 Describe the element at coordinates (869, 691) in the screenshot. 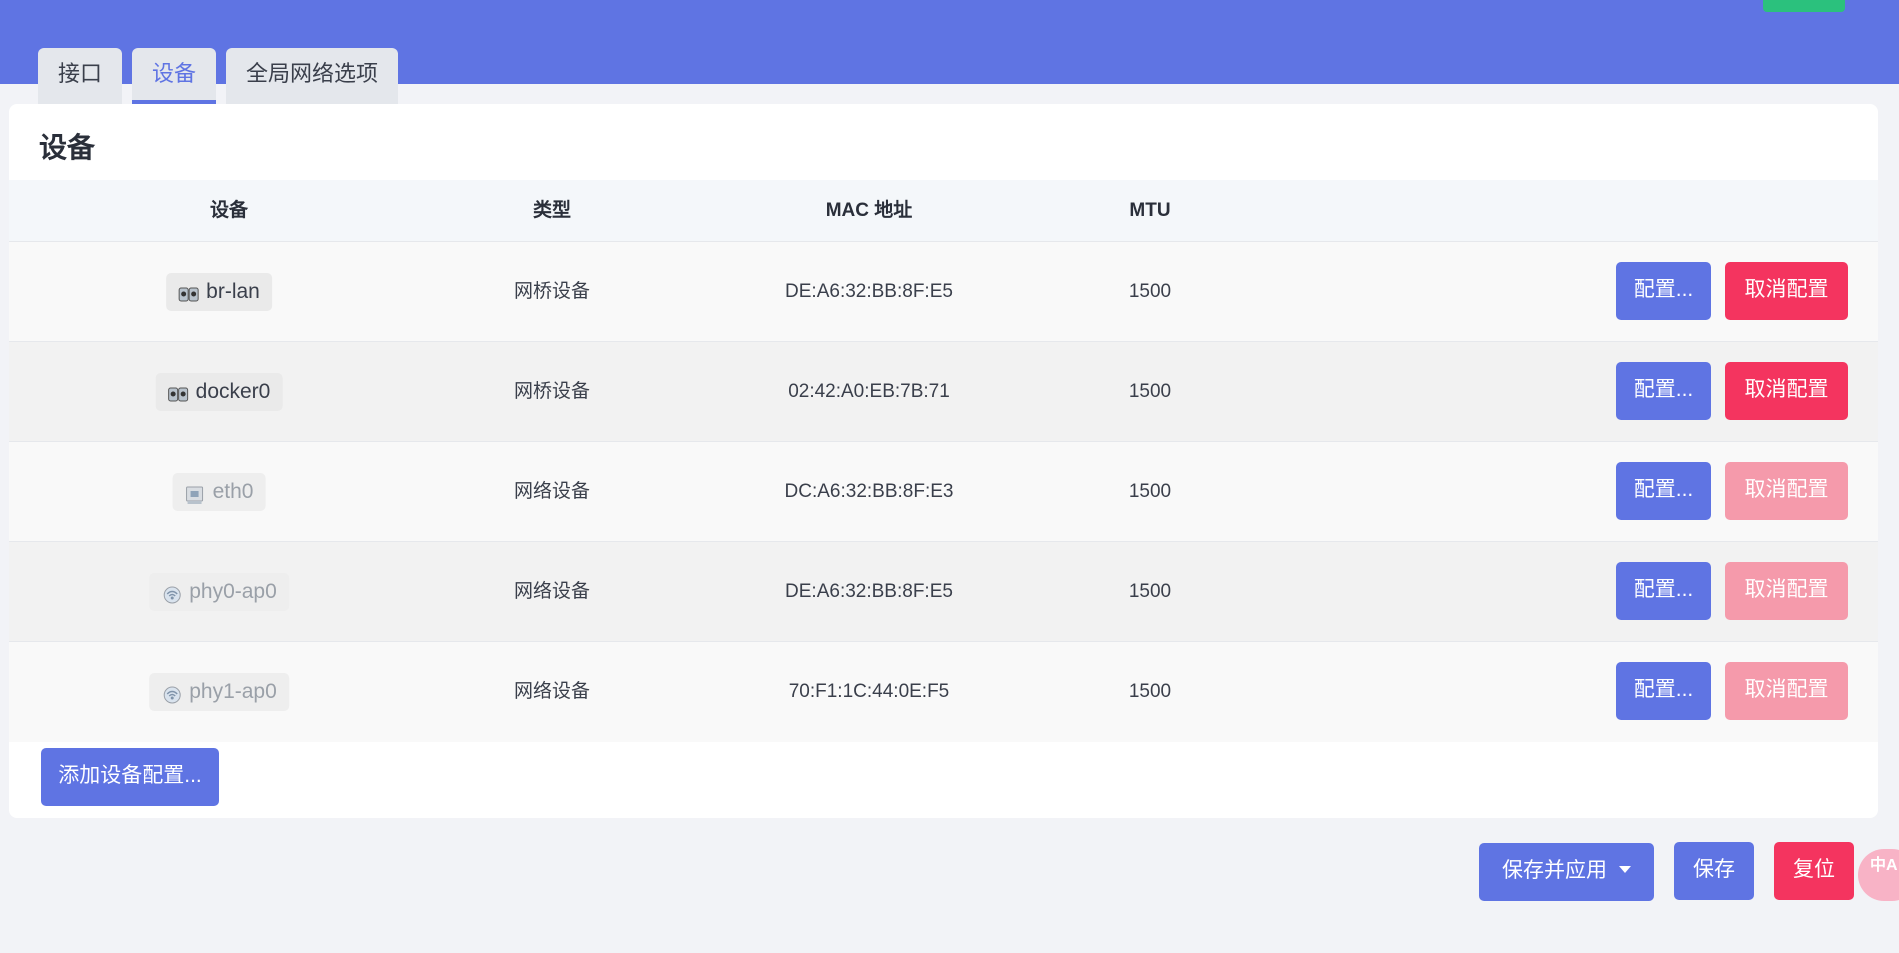

I see `device-mac: 70:F1:1C:44:0E:F5` at that location.